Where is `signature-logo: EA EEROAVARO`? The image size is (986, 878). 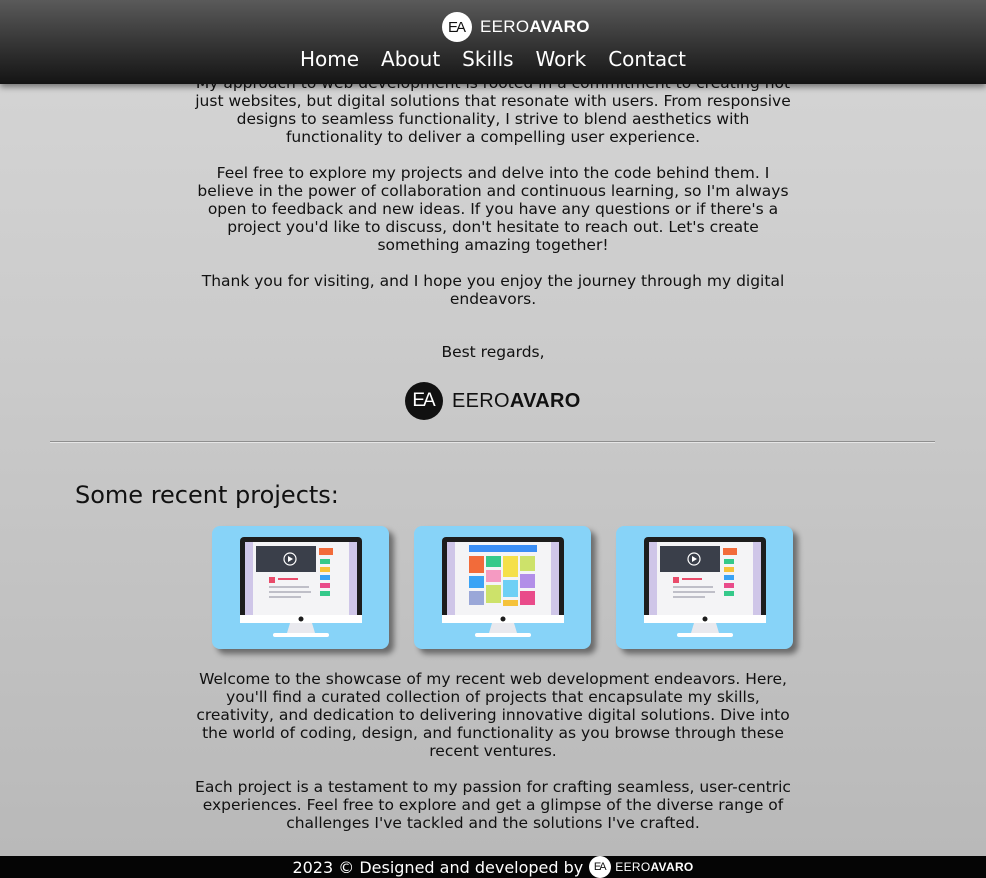
signature-logo: EA EEROAVARO is located at coordinates (493, 401).